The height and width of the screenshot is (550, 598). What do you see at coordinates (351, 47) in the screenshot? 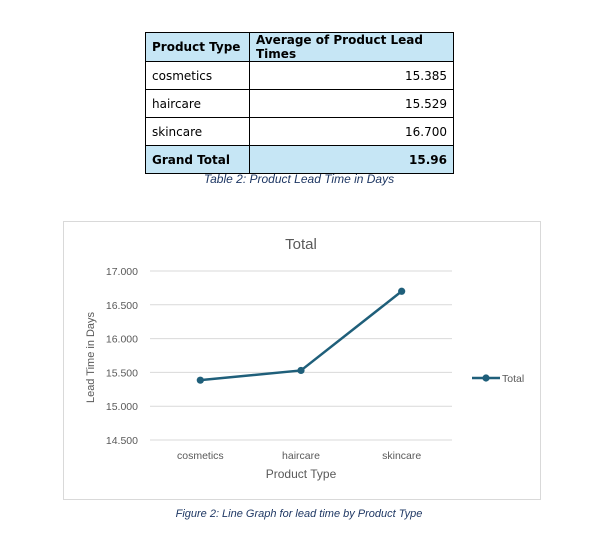
I see `header-average-lead-times: Average of Product Lead Times` at bounding box center [351, 47].